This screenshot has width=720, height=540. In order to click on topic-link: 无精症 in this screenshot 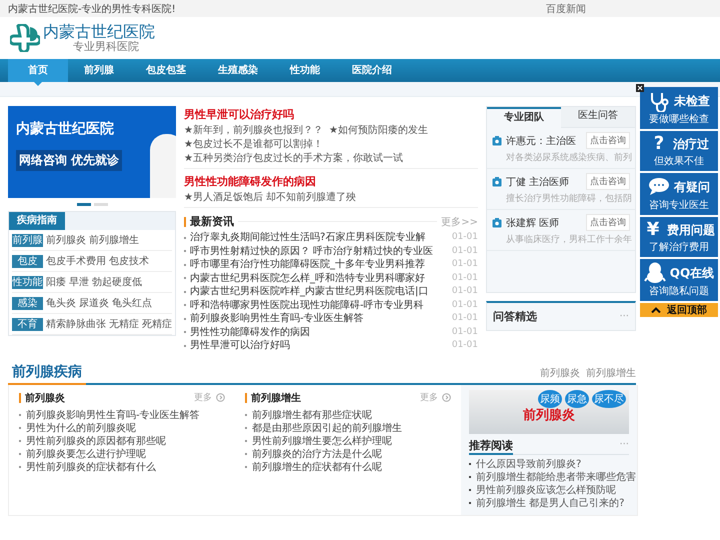, I will do `click(124, 324)`.